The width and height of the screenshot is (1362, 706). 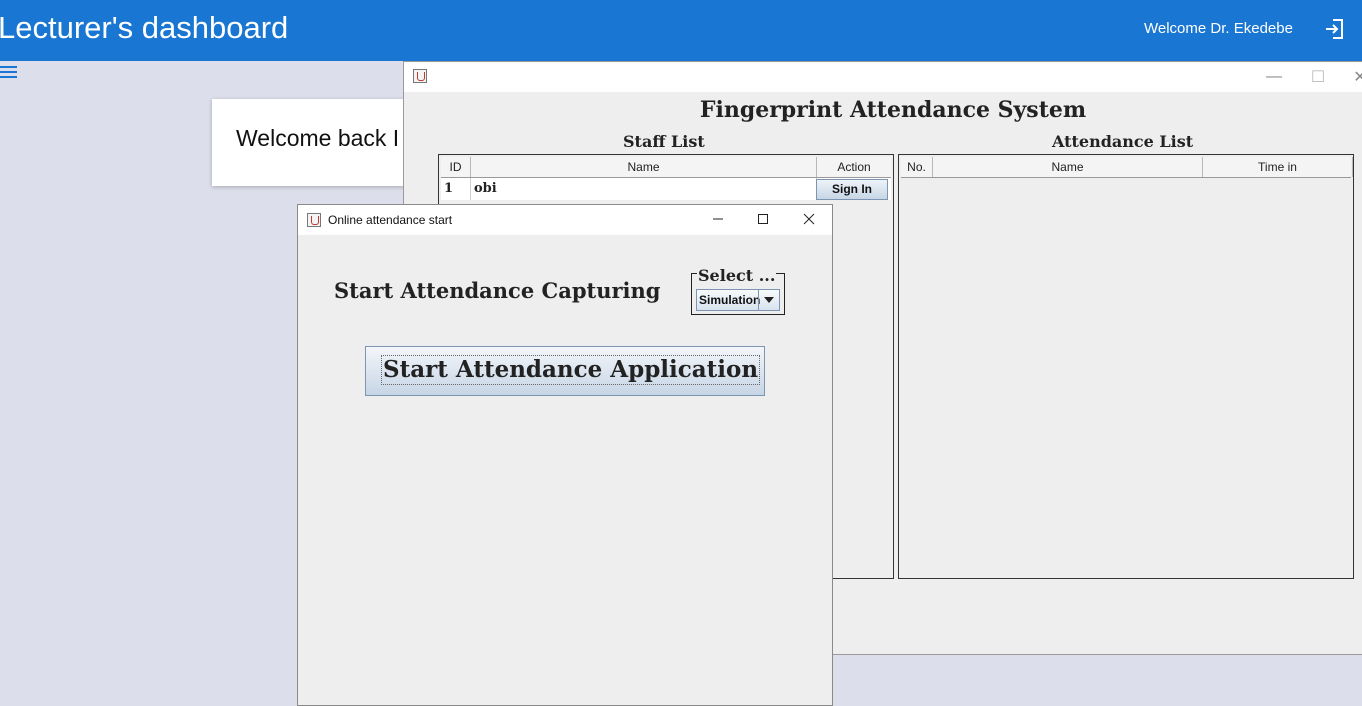 I want to click on window-titlebar: — ☐ ✕, so click(x=883, y=77).